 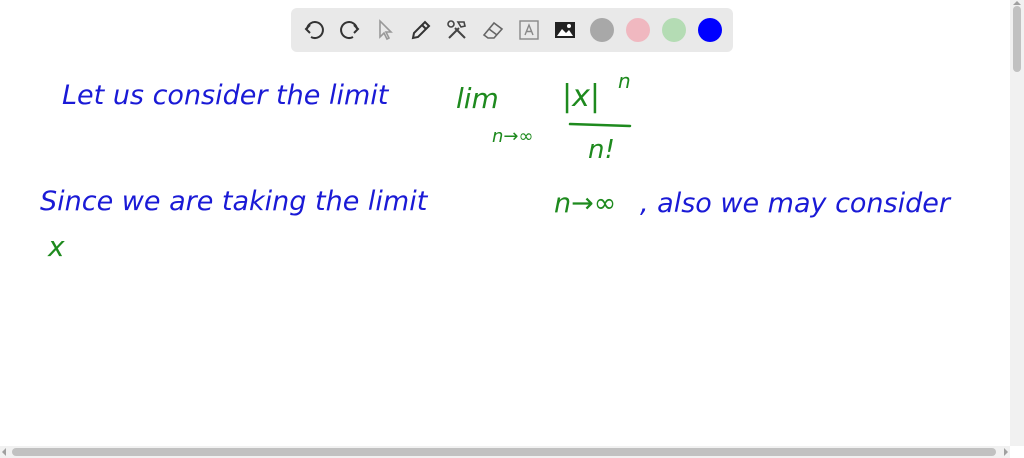 What do you see at coordinates (529, 30) in the screenshot?
I see `text-icon` at bounding box center [529, 30].